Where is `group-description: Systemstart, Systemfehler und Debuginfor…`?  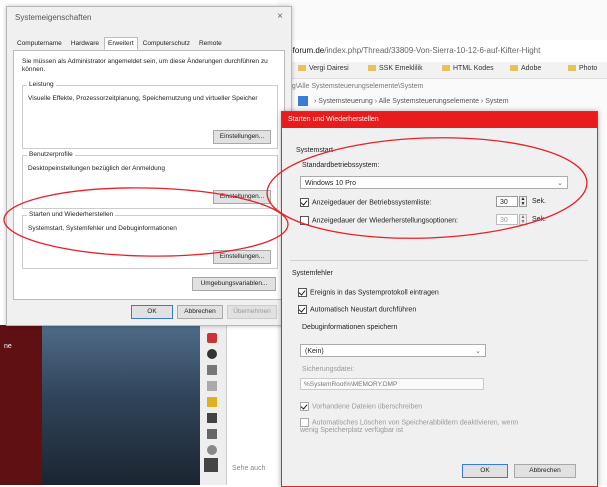 group-description: Systemstart, Systemfehler und Debuginfor… is located at coordinates (102, 228).